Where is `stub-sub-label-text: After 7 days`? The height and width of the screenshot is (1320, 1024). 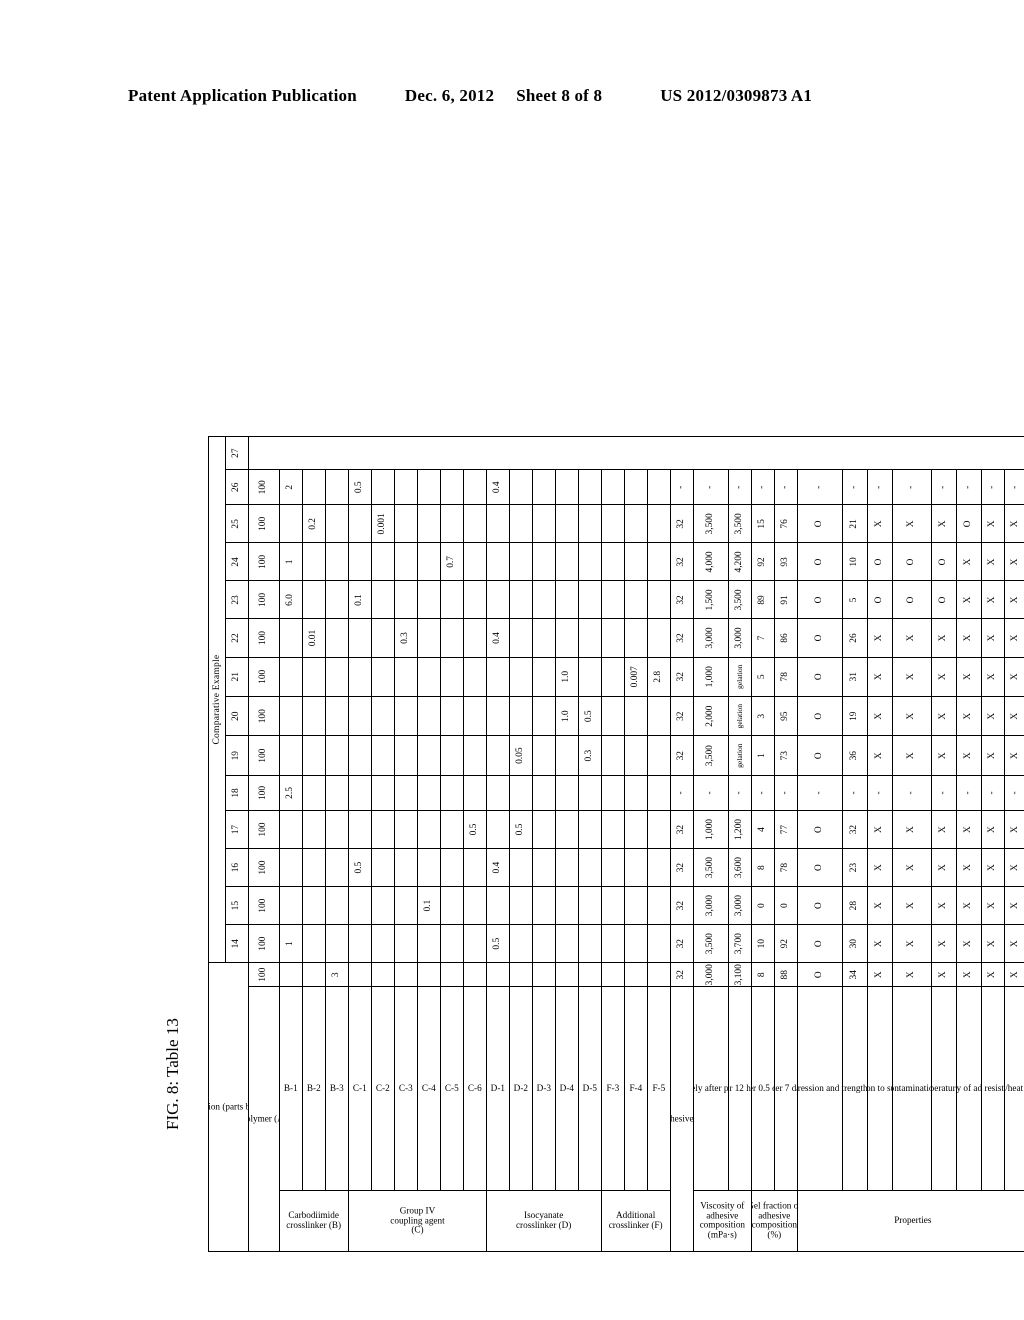 stub-sub-label-text: After 7 days is located at coordinates (786, 1087).